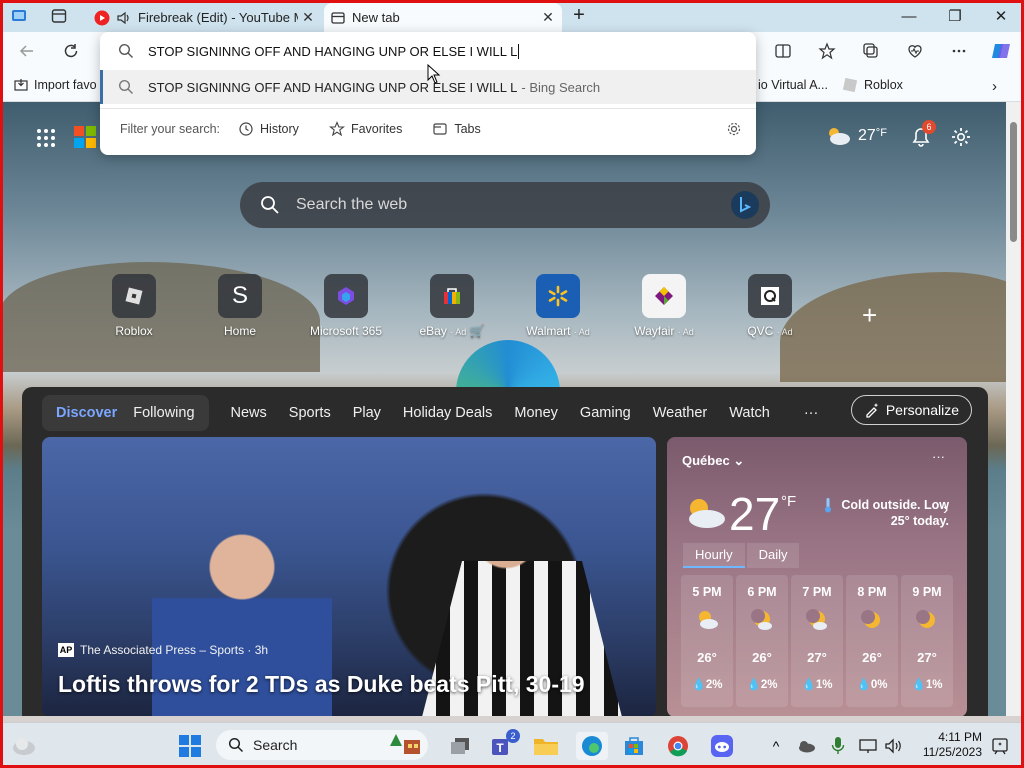 The height and width of the screenshot is (768, 1024). Describe the element at coordinates (55, 85) in the screenshot. I see `import-favorites-link: Import favo` at that location.